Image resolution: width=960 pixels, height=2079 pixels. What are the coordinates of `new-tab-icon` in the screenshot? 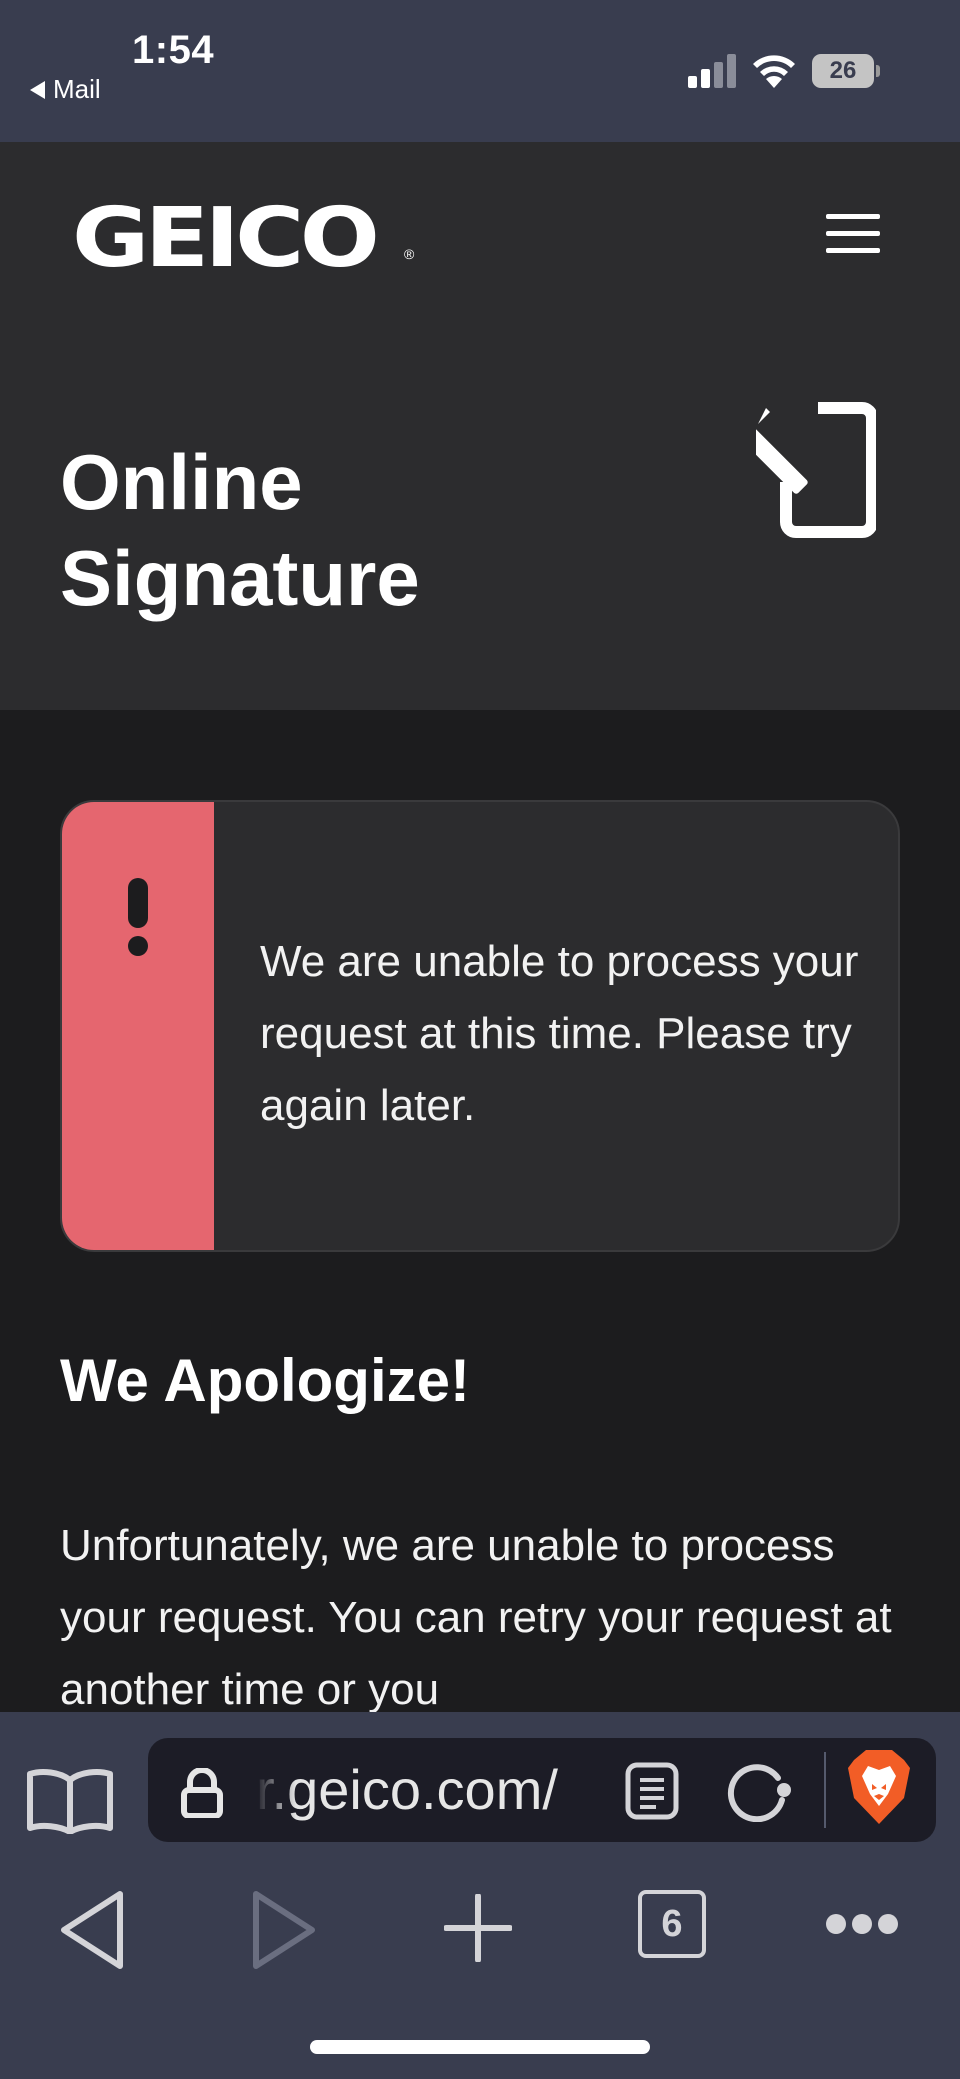 It's located at (478, 1928).